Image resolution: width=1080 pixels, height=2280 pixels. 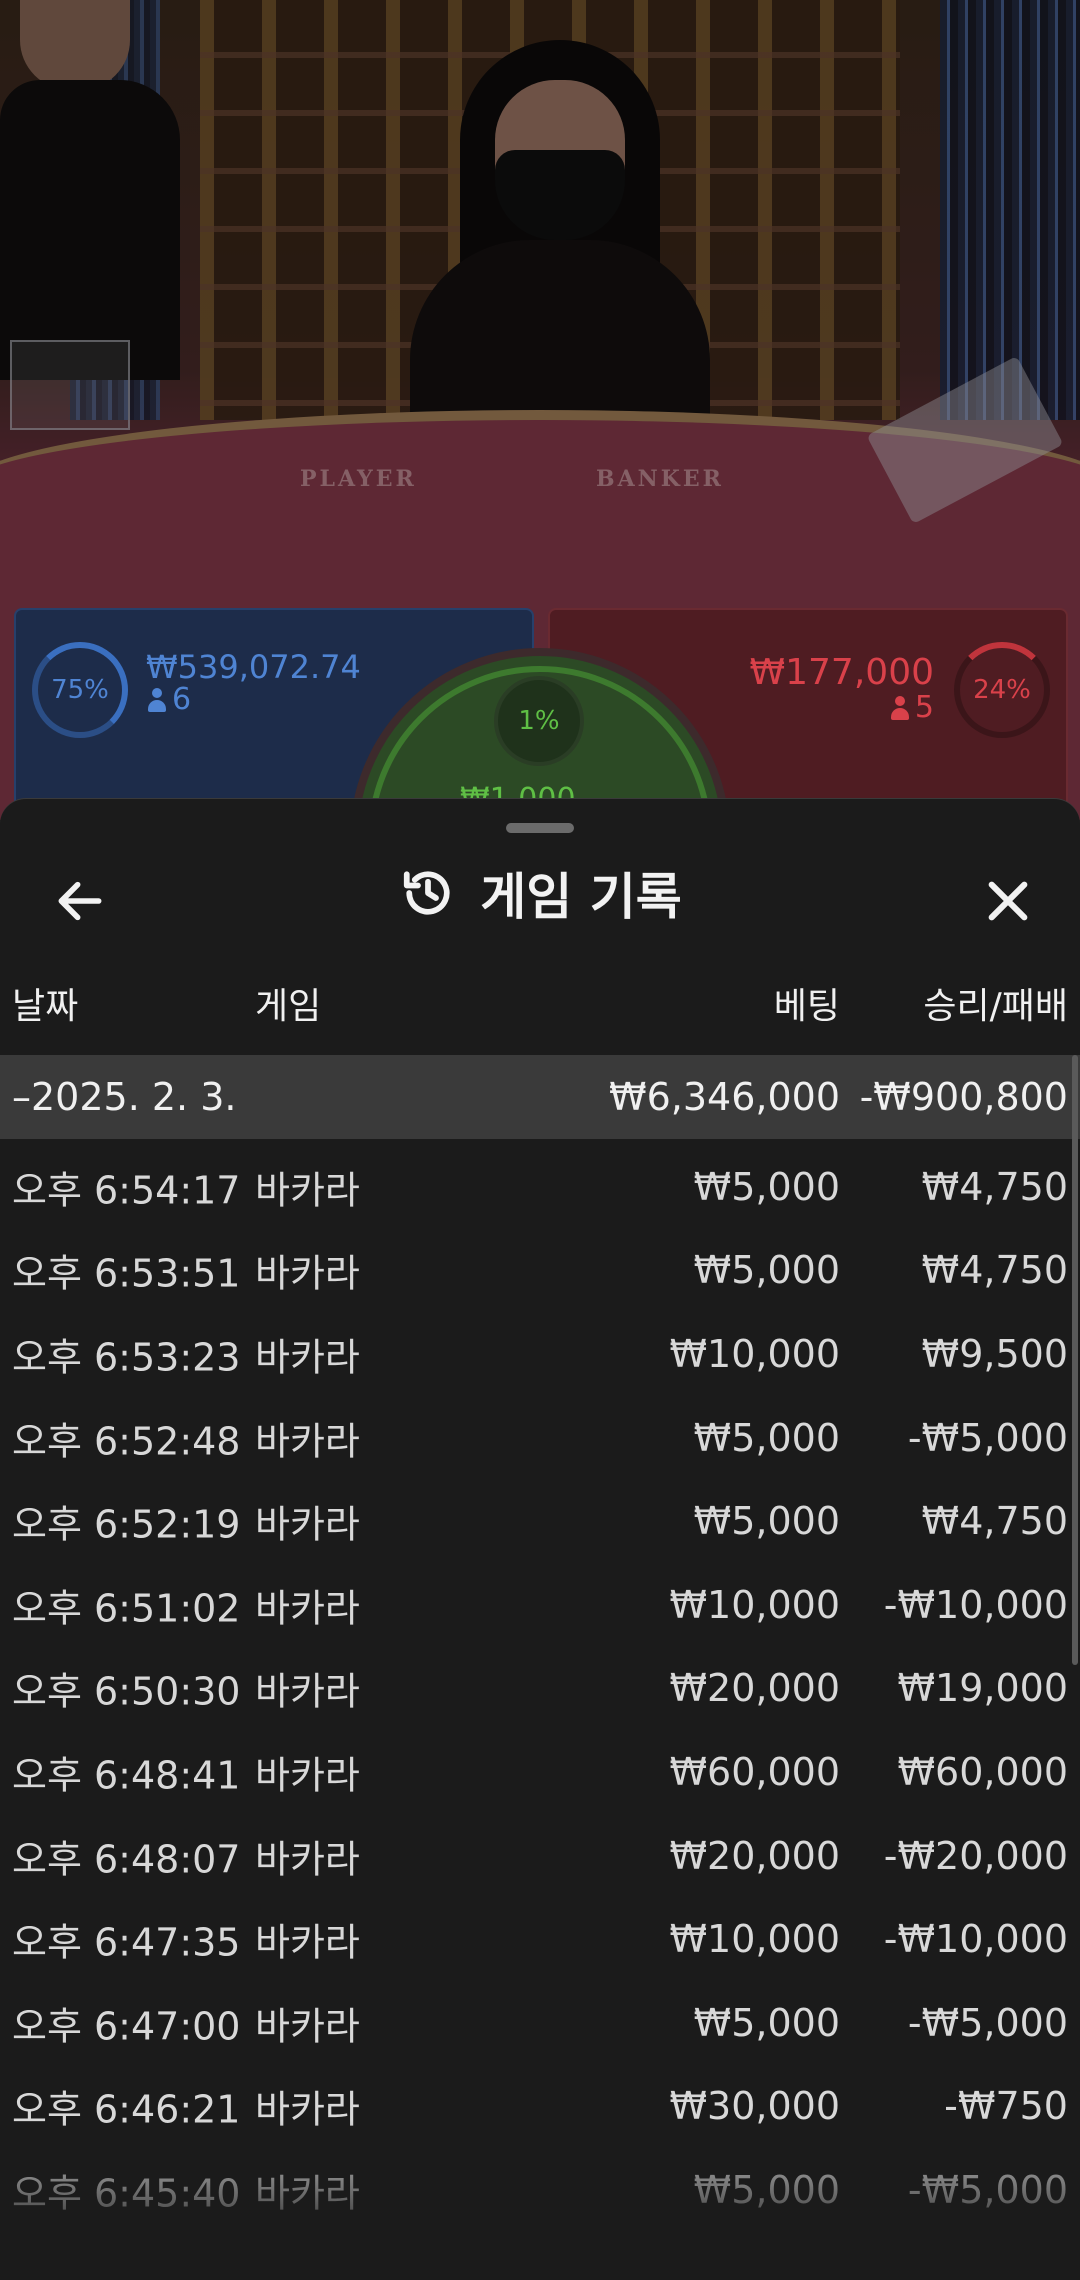 What do you see at coordinates (126, 2193) in the screenshot?
I see `row-time: 오후 6:45:40` at bounding box center [126, 2193].